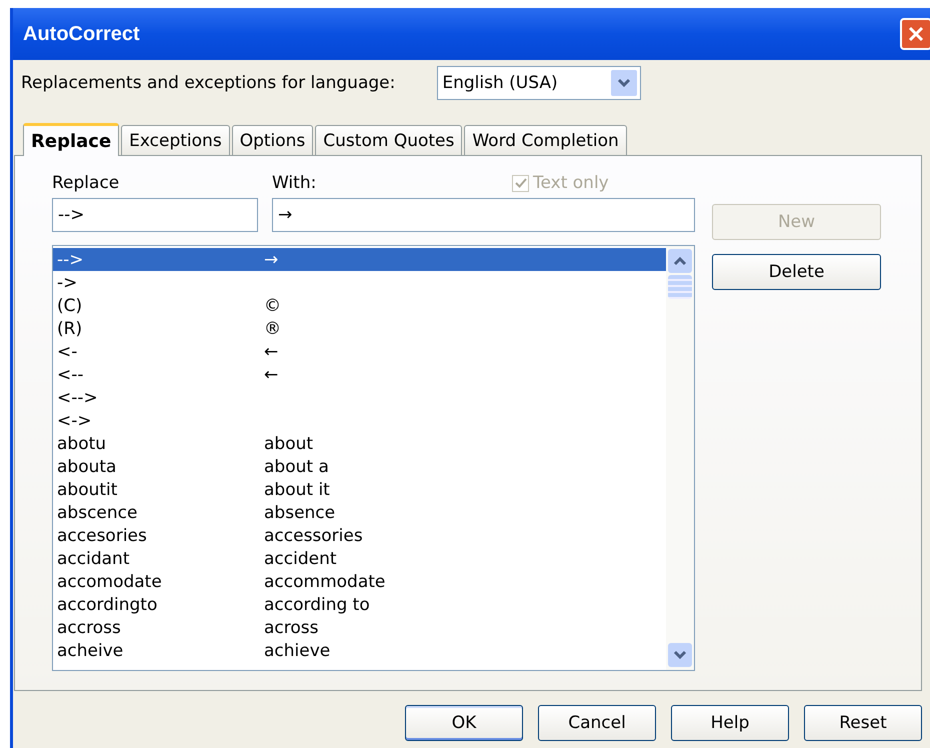 The height and width of the screenshot is (748, 930). What do you see at coordinates (70, 306) in the screenshot?
I see `replace-text: (C)` at bounding box center [70, 306].